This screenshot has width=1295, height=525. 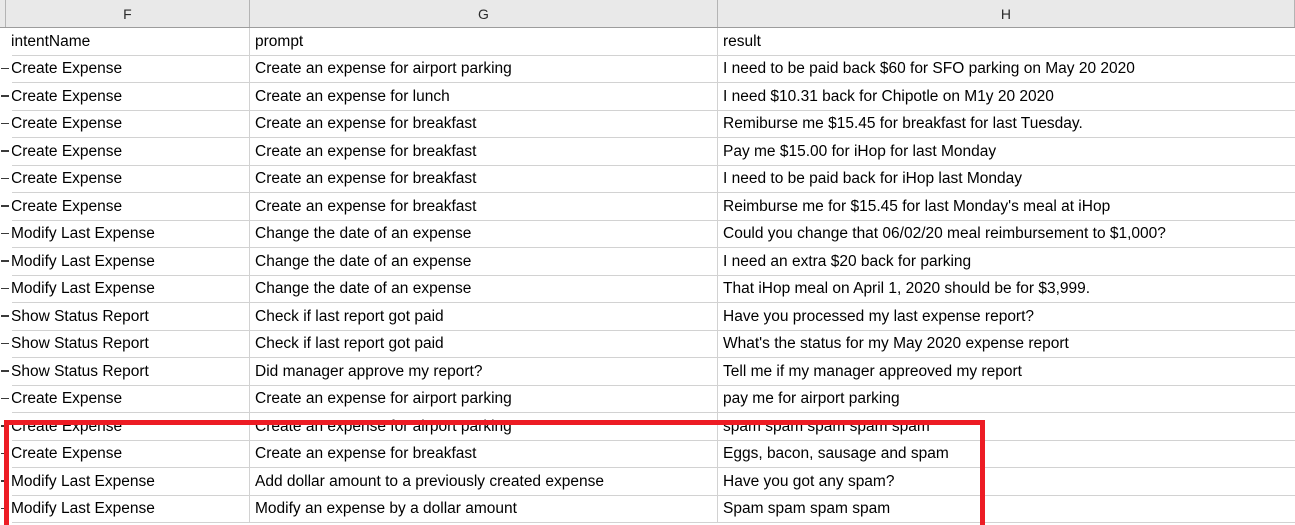 I want to click on table-header-row: intentName prompt result, so click(x=647, y=42).